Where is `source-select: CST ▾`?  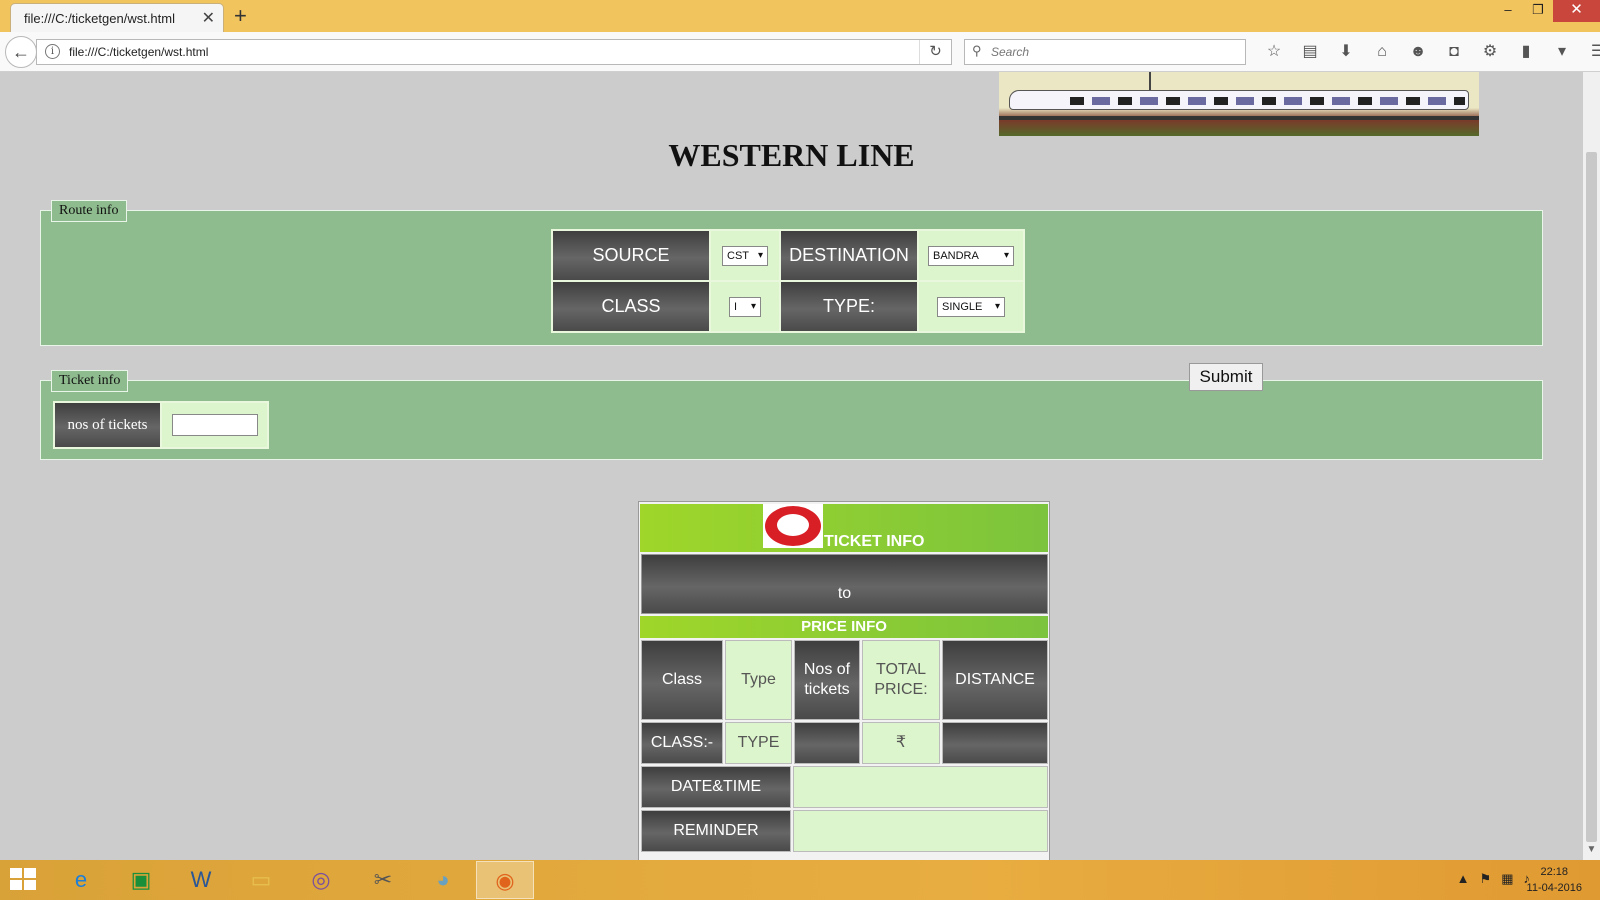
source-select: CST ▾ is located at coordinates (745, 255).